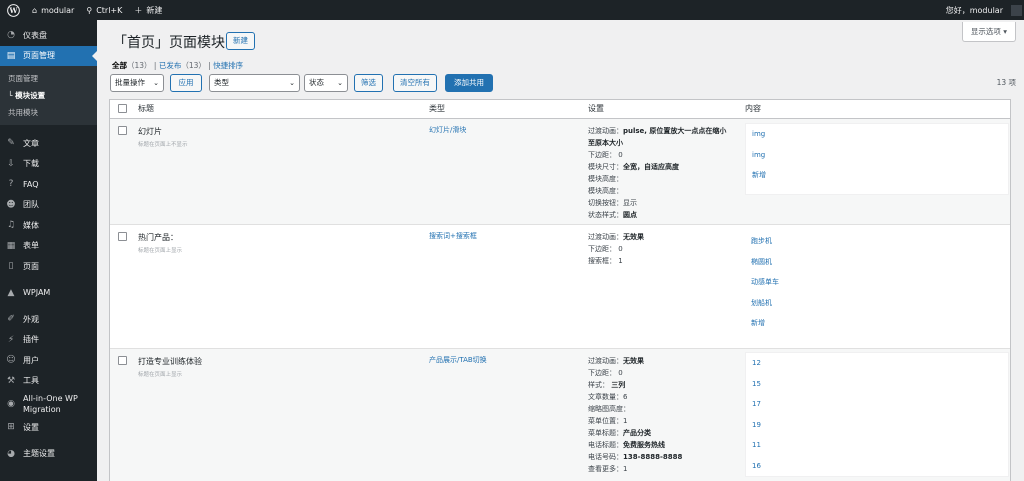 This screenshot has height=481, width=1024. Describe the element at coordinates (48, 164) in the screenshot. I see `sidebar-item-downloads: ⇩ 下载` at that location.